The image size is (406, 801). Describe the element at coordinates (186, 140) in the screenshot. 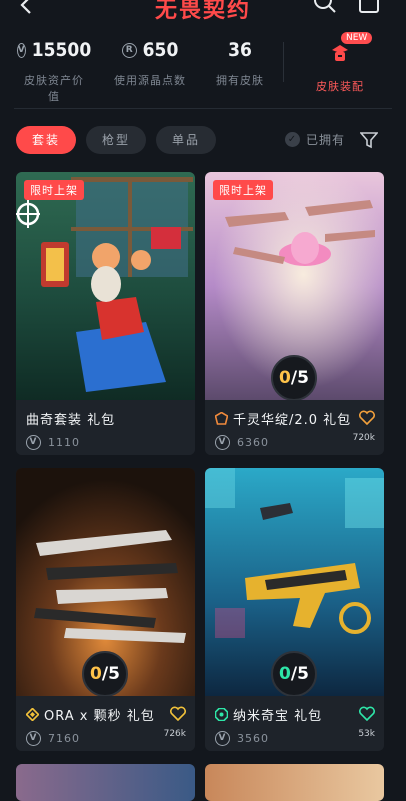

I see `tab-single-items: 单品` at that location.